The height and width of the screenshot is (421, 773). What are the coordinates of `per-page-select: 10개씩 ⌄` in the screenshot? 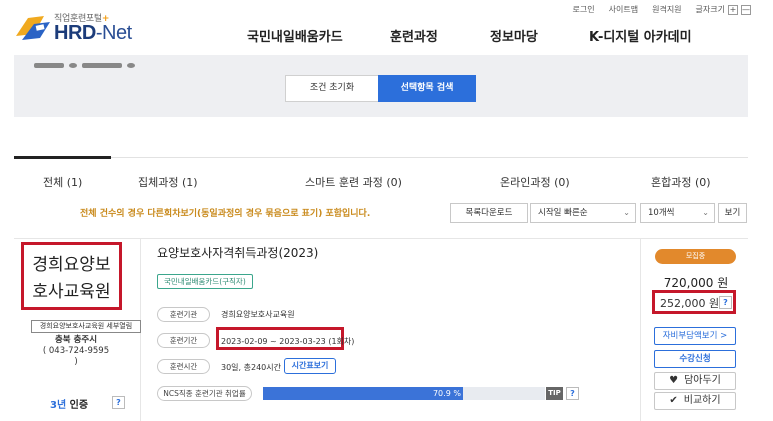 It's located at (677, 213).